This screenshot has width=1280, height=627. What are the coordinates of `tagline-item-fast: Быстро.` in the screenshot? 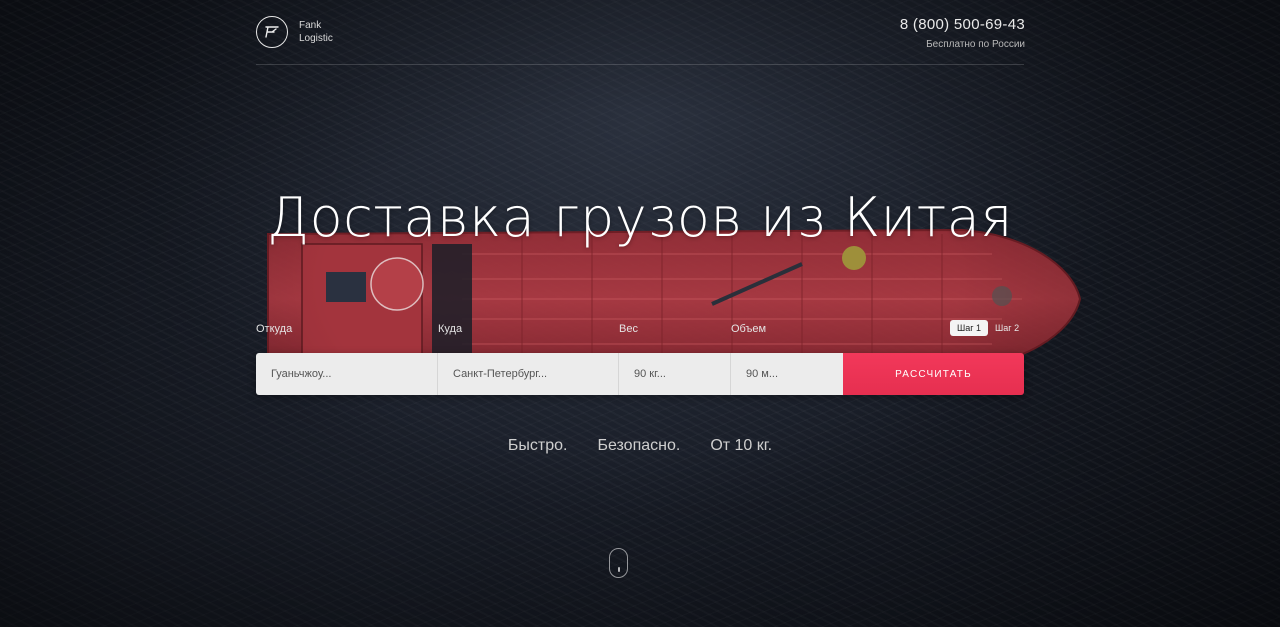 It's located at (537, 445).